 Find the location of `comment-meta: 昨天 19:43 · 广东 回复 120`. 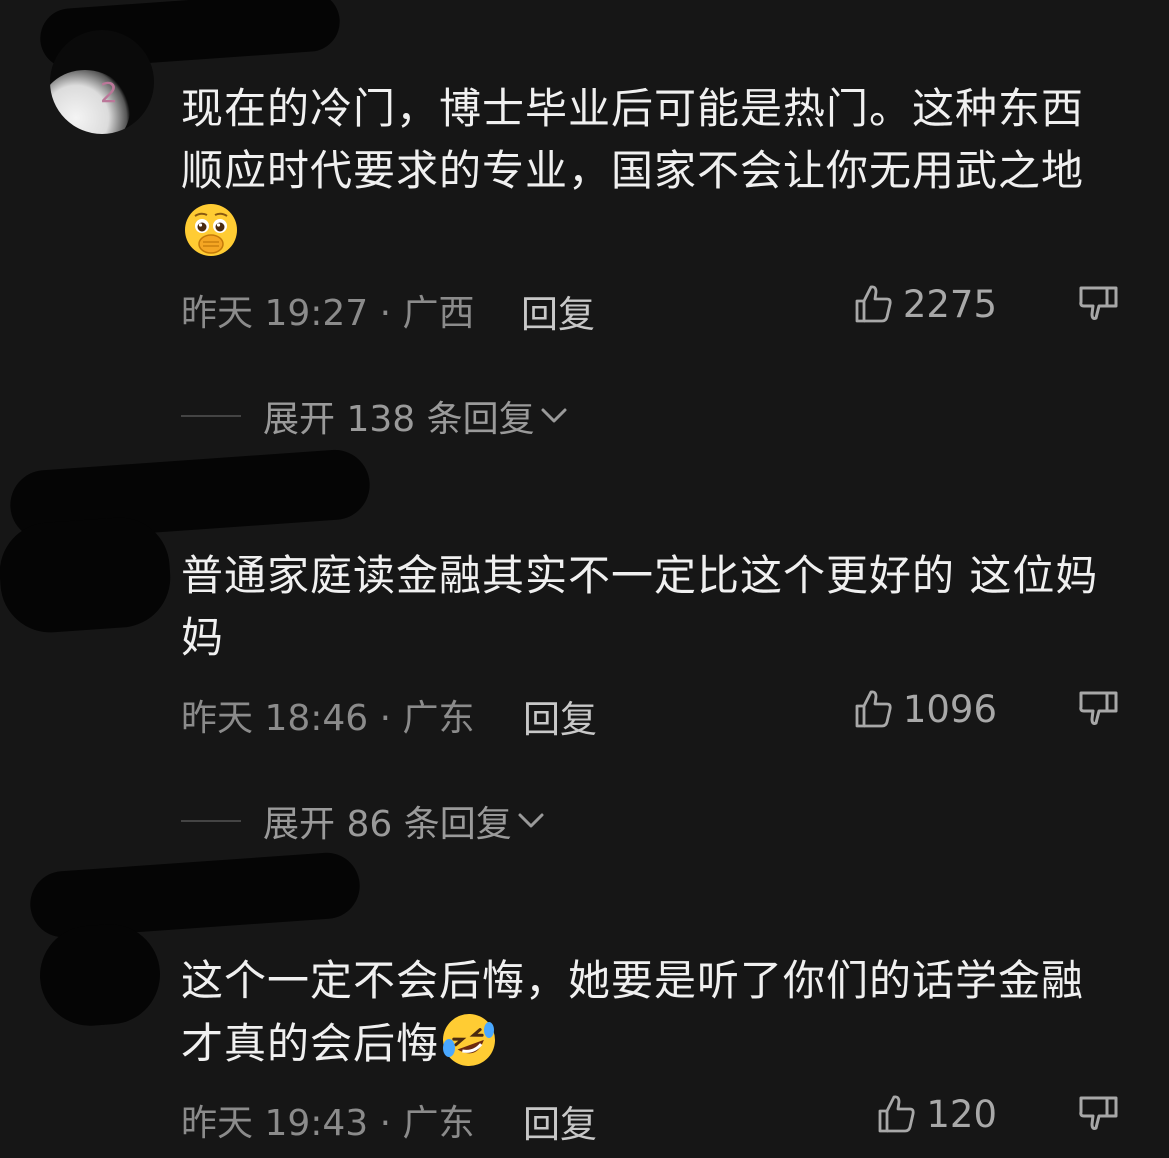

comment-meta: 昨天 19:43 · 广东 回复 120 is located at coordinates (651, 1119).